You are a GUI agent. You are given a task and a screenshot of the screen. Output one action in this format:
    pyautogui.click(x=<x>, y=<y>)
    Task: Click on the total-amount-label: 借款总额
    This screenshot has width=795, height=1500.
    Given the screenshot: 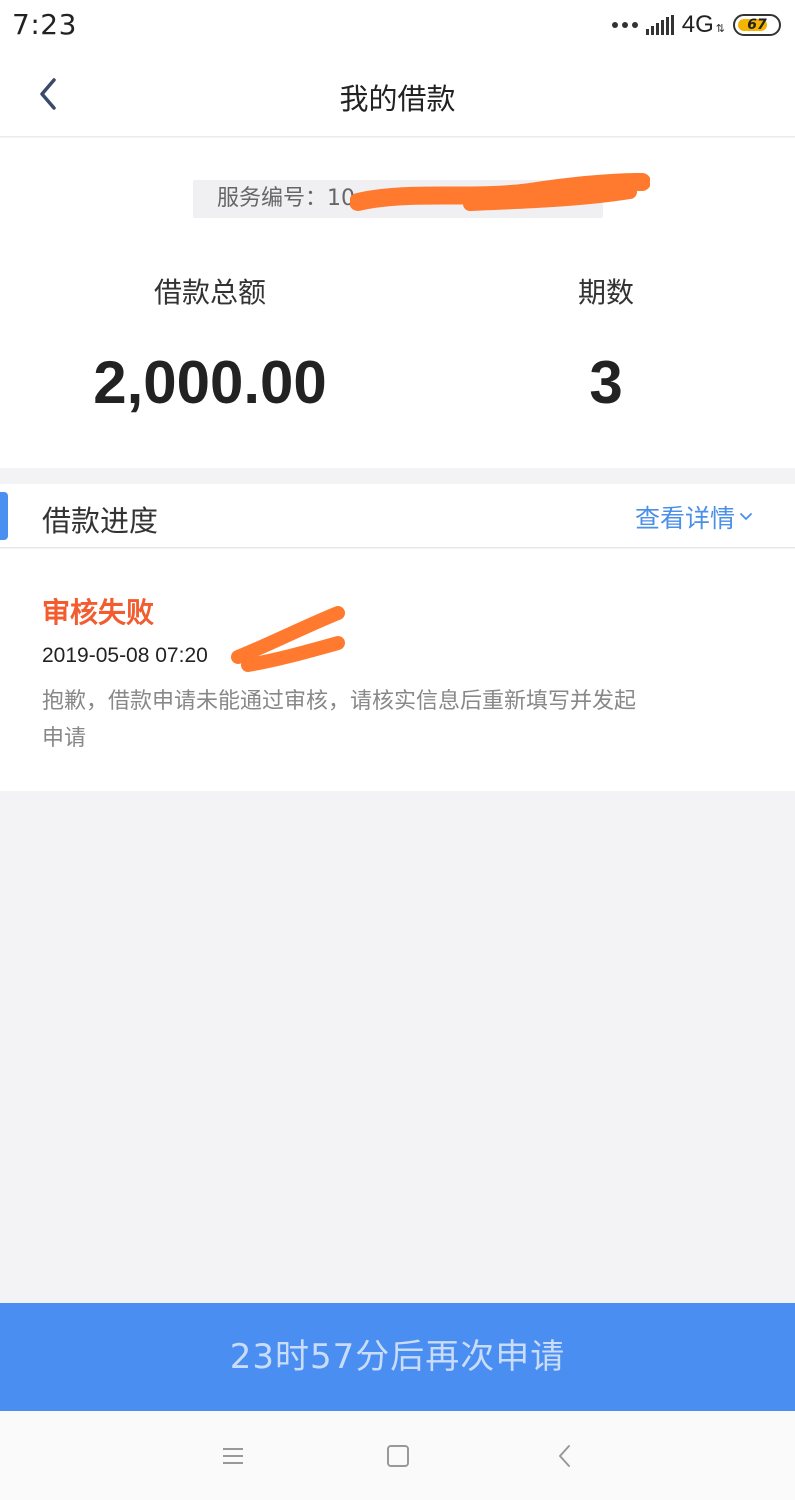 What is the action you would take?
    pyautogui.click(x=209, y=292)
    